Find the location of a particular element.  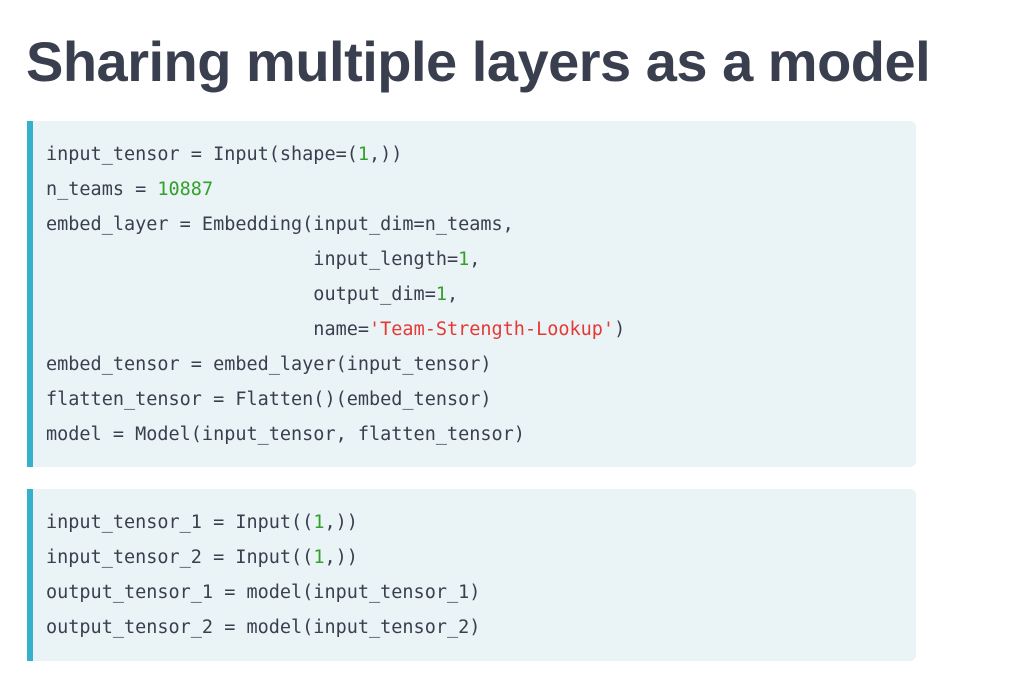

code-text: input_tensor_1 = Input(( is located at coordinates (180, 522).